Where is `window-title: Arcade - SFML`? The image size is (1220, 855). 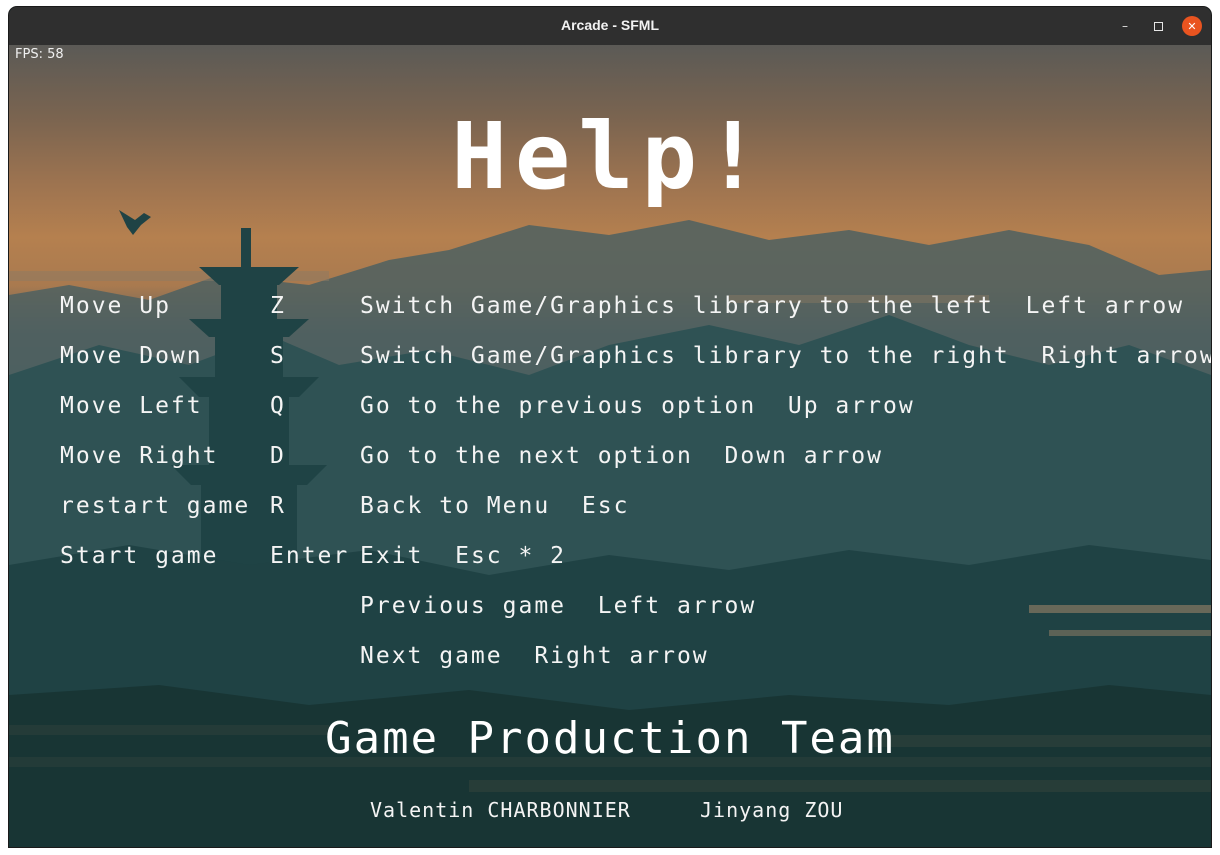 window-title: Arcade - SFML is located at coordinates (609, 25).